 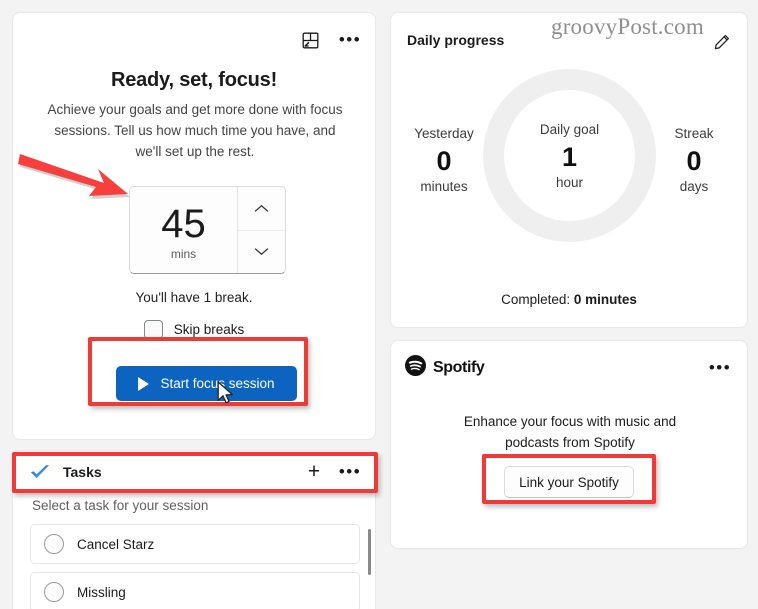 I want to click on tasks-scrollbar, so click(x=369, y=552).